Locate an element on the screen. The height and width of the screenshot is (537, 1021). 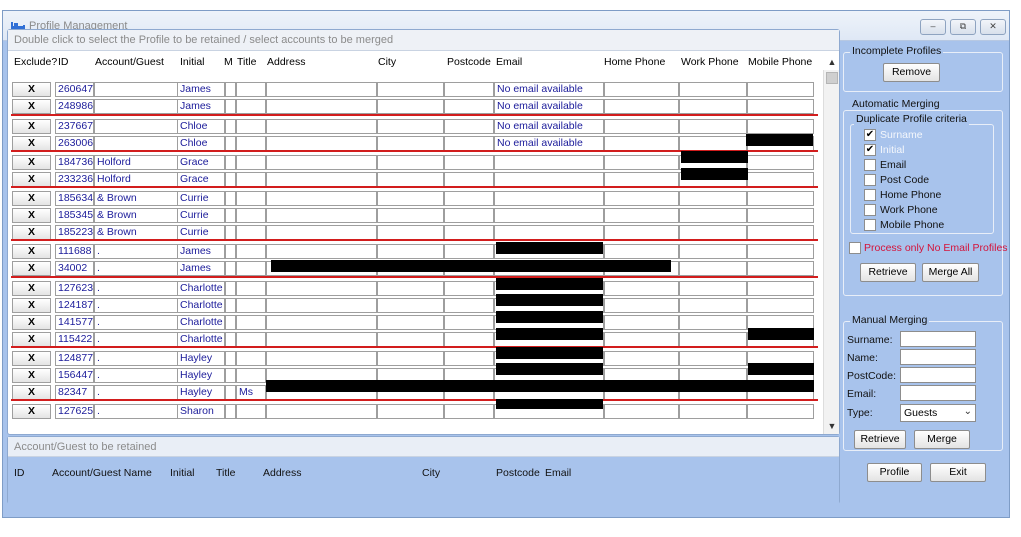
table-row: X 127625. Sharon is located at coordinates (415, 411).